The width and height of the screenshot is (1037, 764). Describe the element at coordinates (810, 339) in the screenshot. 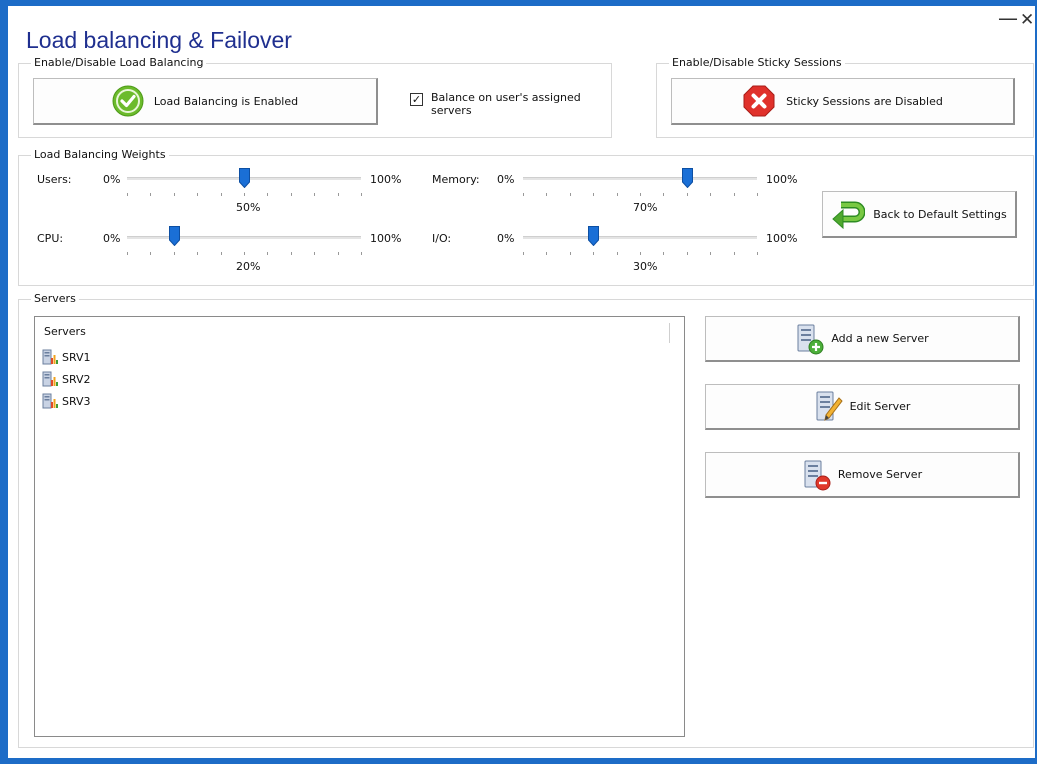

I see `add-server-icon` at that location.